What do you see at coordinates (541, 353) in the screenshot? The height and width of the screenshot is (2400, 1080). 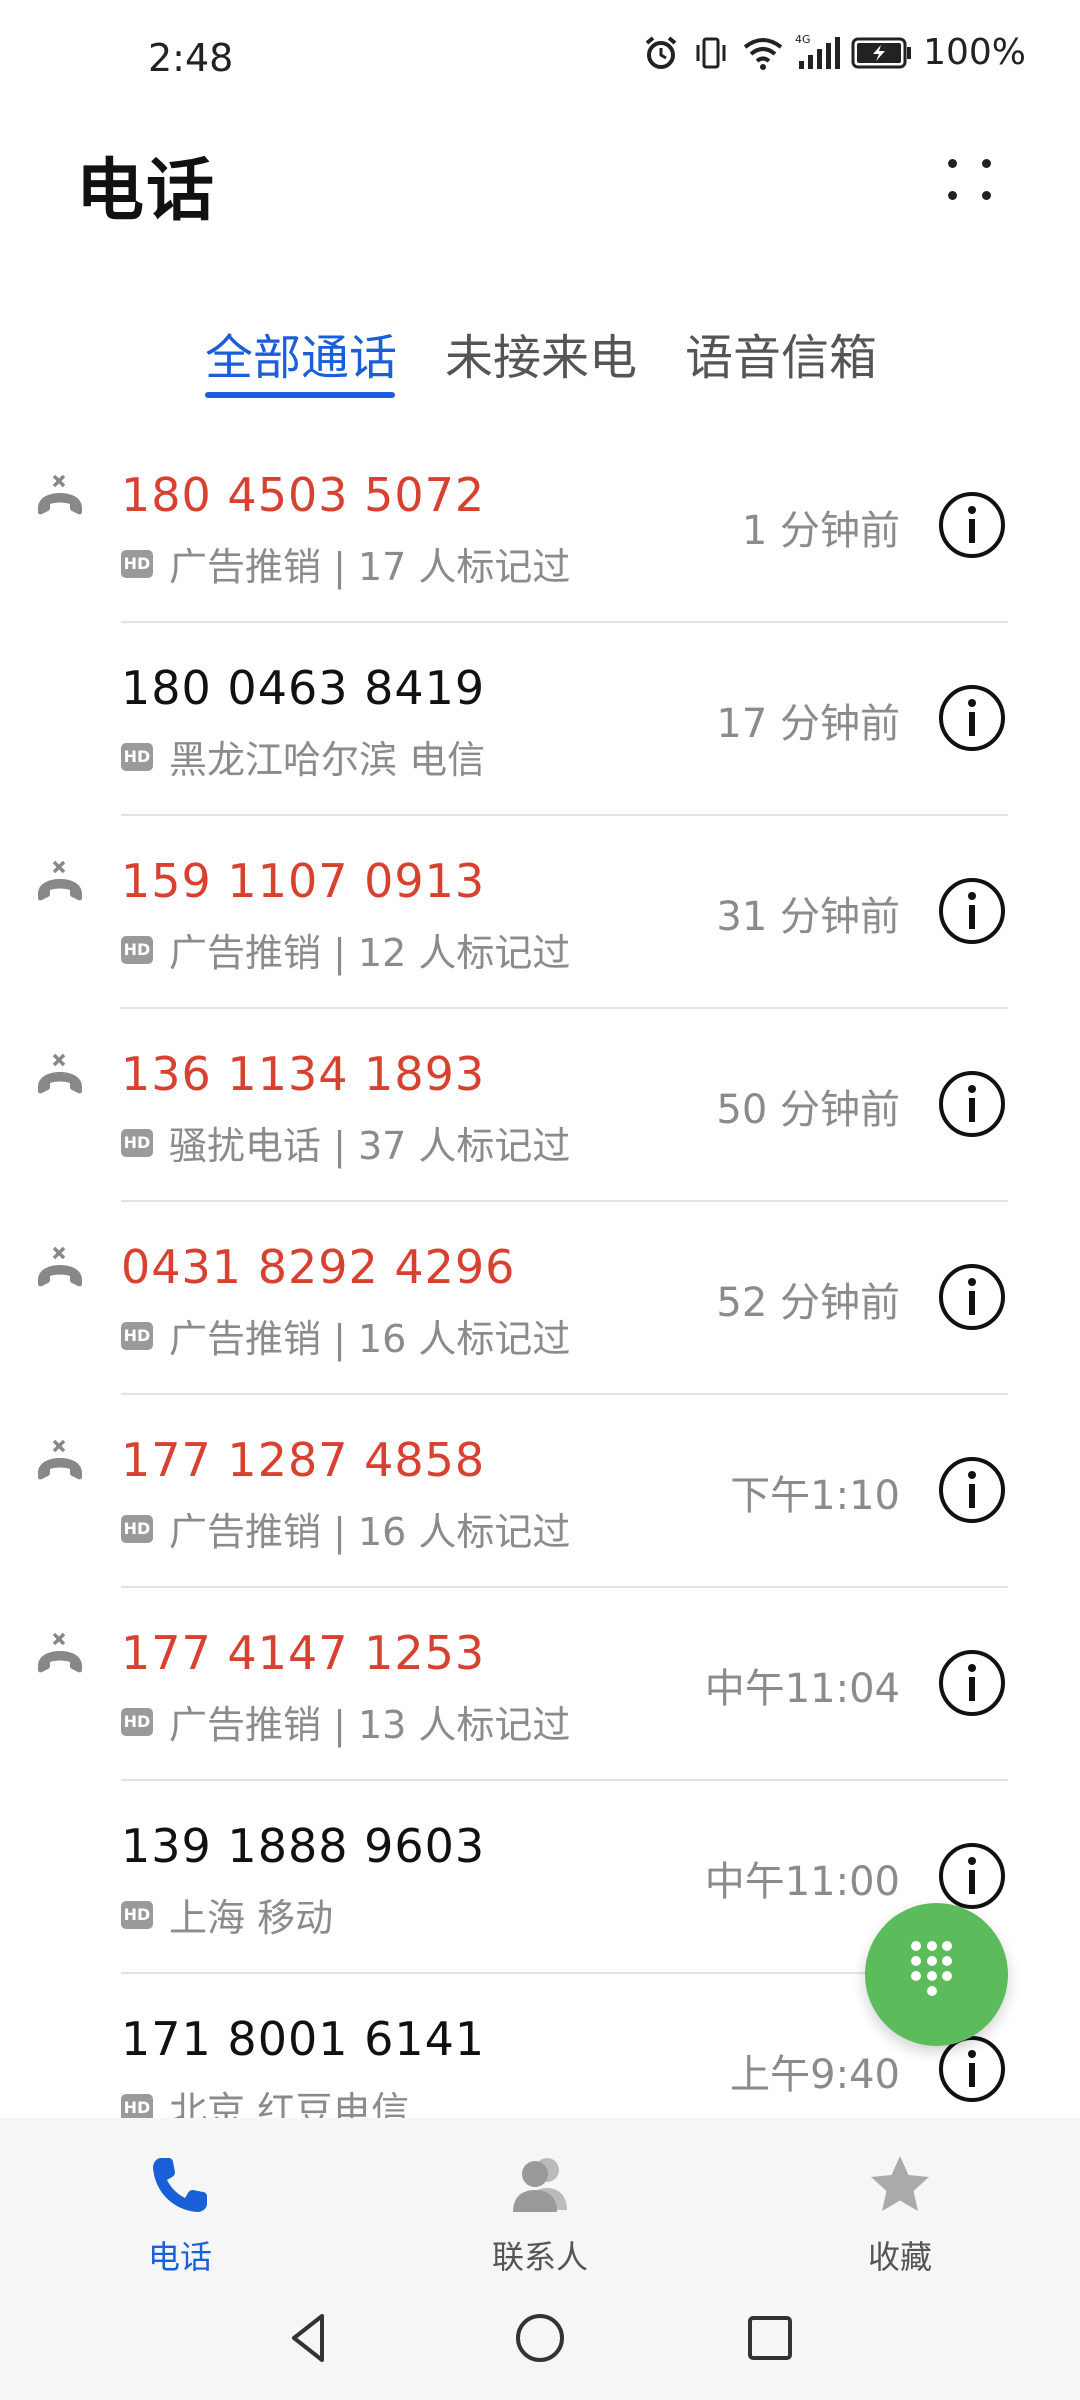 I see `tab-missed-calls: 未接来电` at bounding box center [541, 353].